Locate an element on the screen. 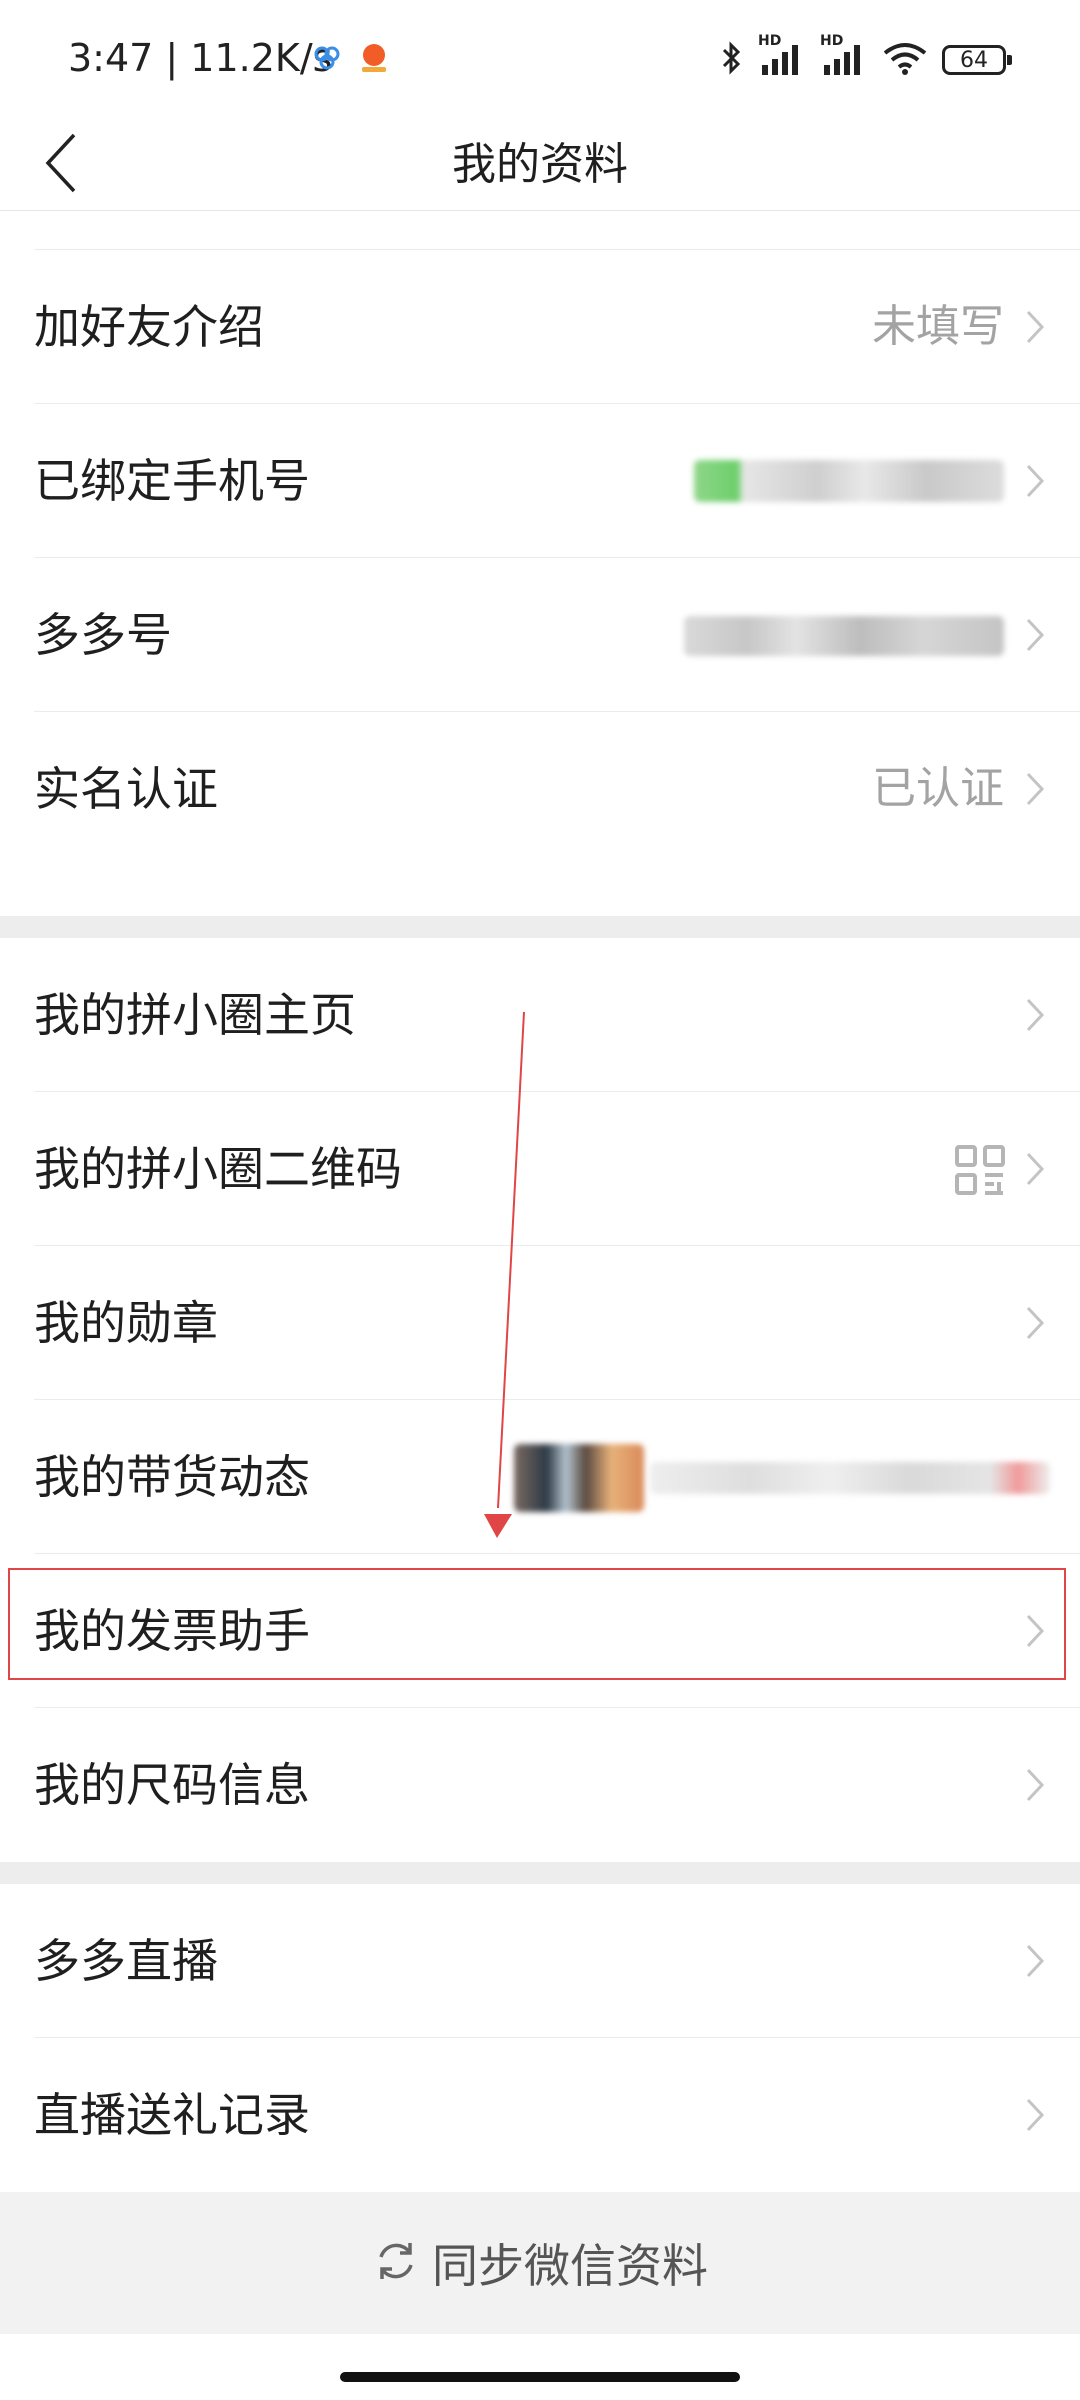 This screenshot has height=2400, width=1080. hd-label-1: HD is located at coordinates (770, 41).